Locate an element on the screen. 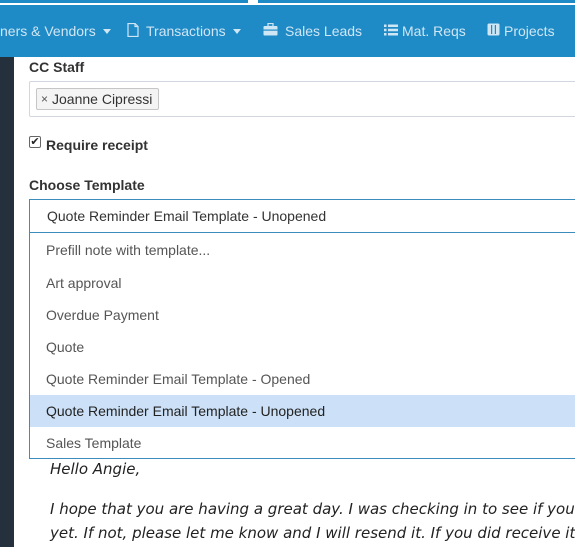  nav-mat-reqs: Mat. Reqs is located at coordinates (425, 31).